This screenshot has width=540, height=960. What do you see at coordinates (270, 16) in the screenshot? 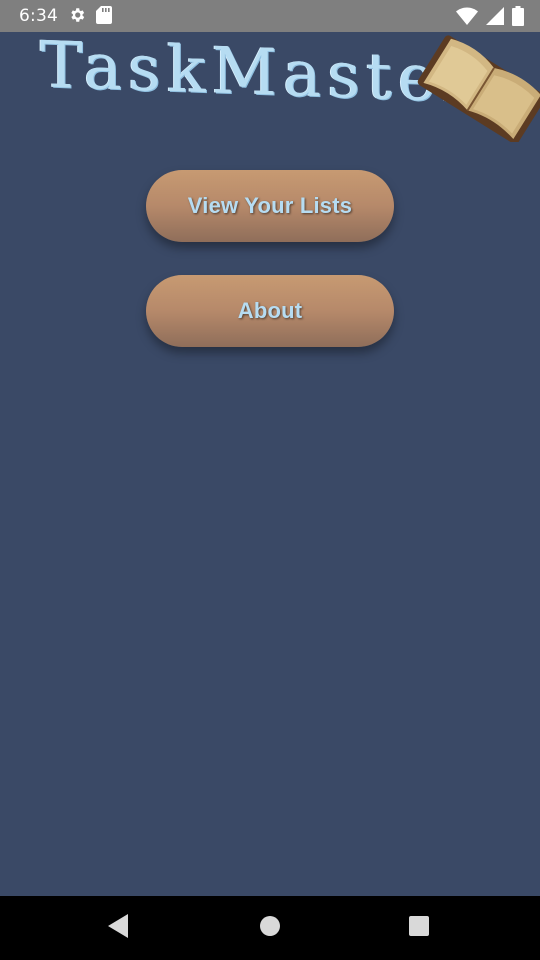
I see `status-bar: 6:34` at bounding box center [270, 16].